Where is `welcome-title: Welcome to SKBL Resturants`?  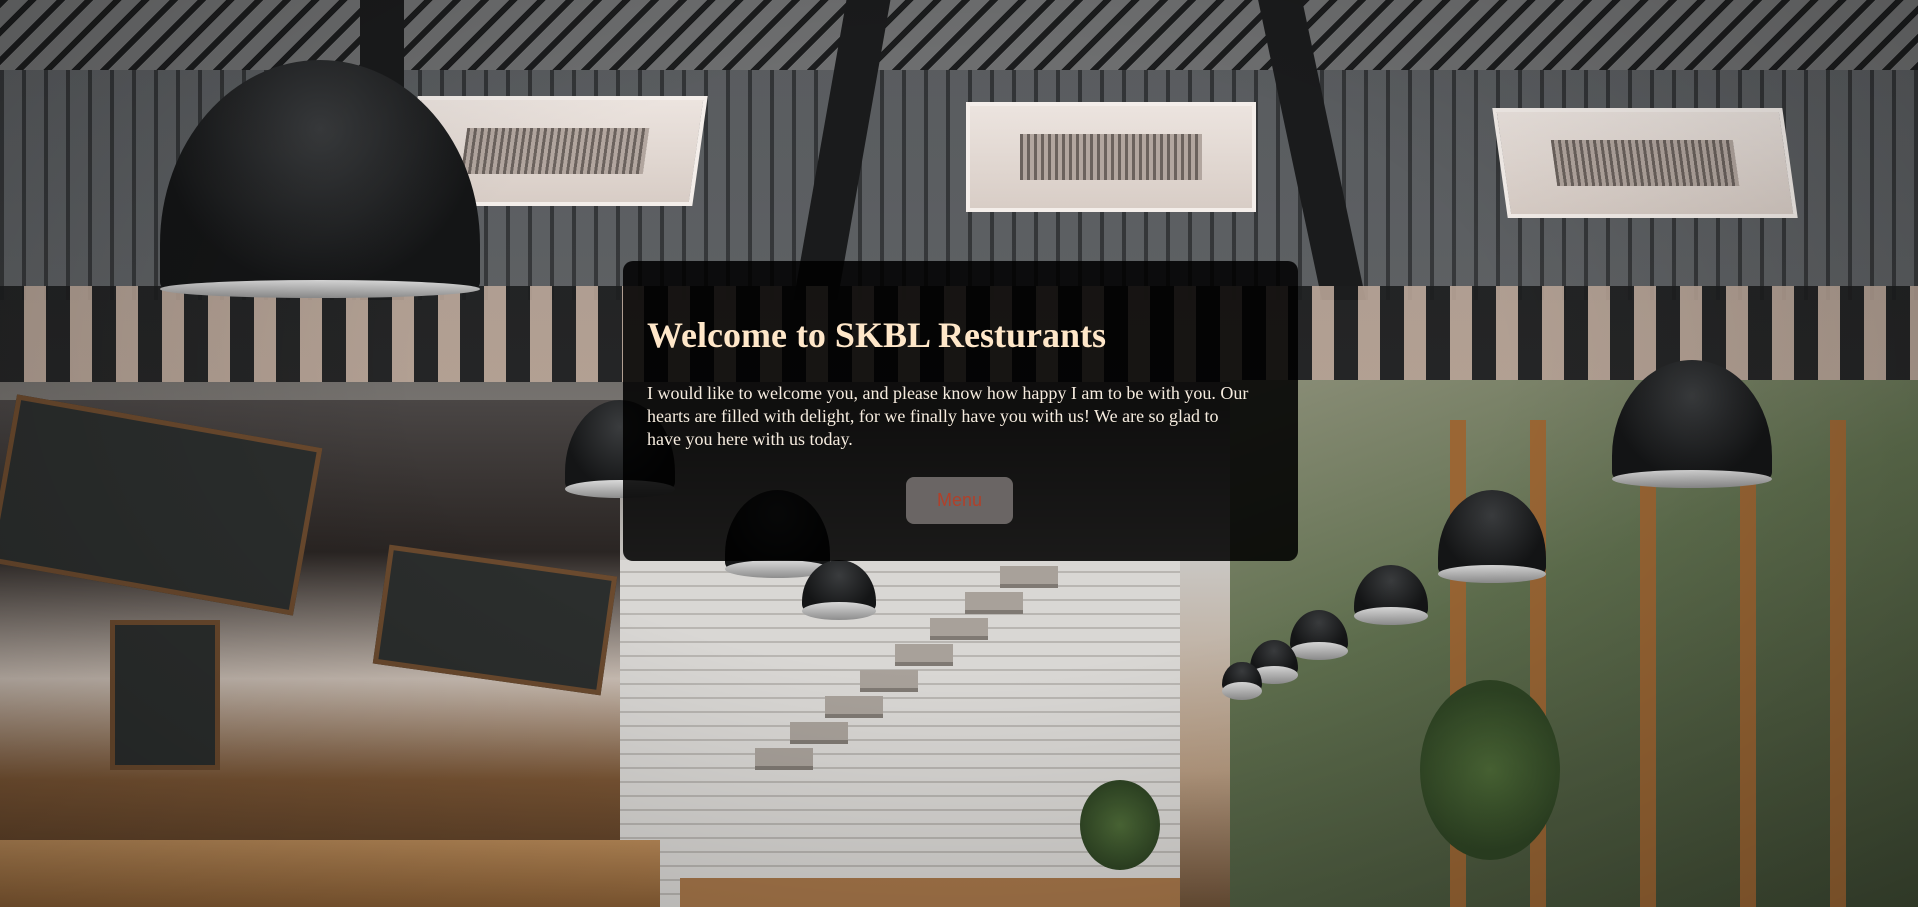 welcome-title: Welcome to SKBL Resturants is located at coordinates (876, 335).